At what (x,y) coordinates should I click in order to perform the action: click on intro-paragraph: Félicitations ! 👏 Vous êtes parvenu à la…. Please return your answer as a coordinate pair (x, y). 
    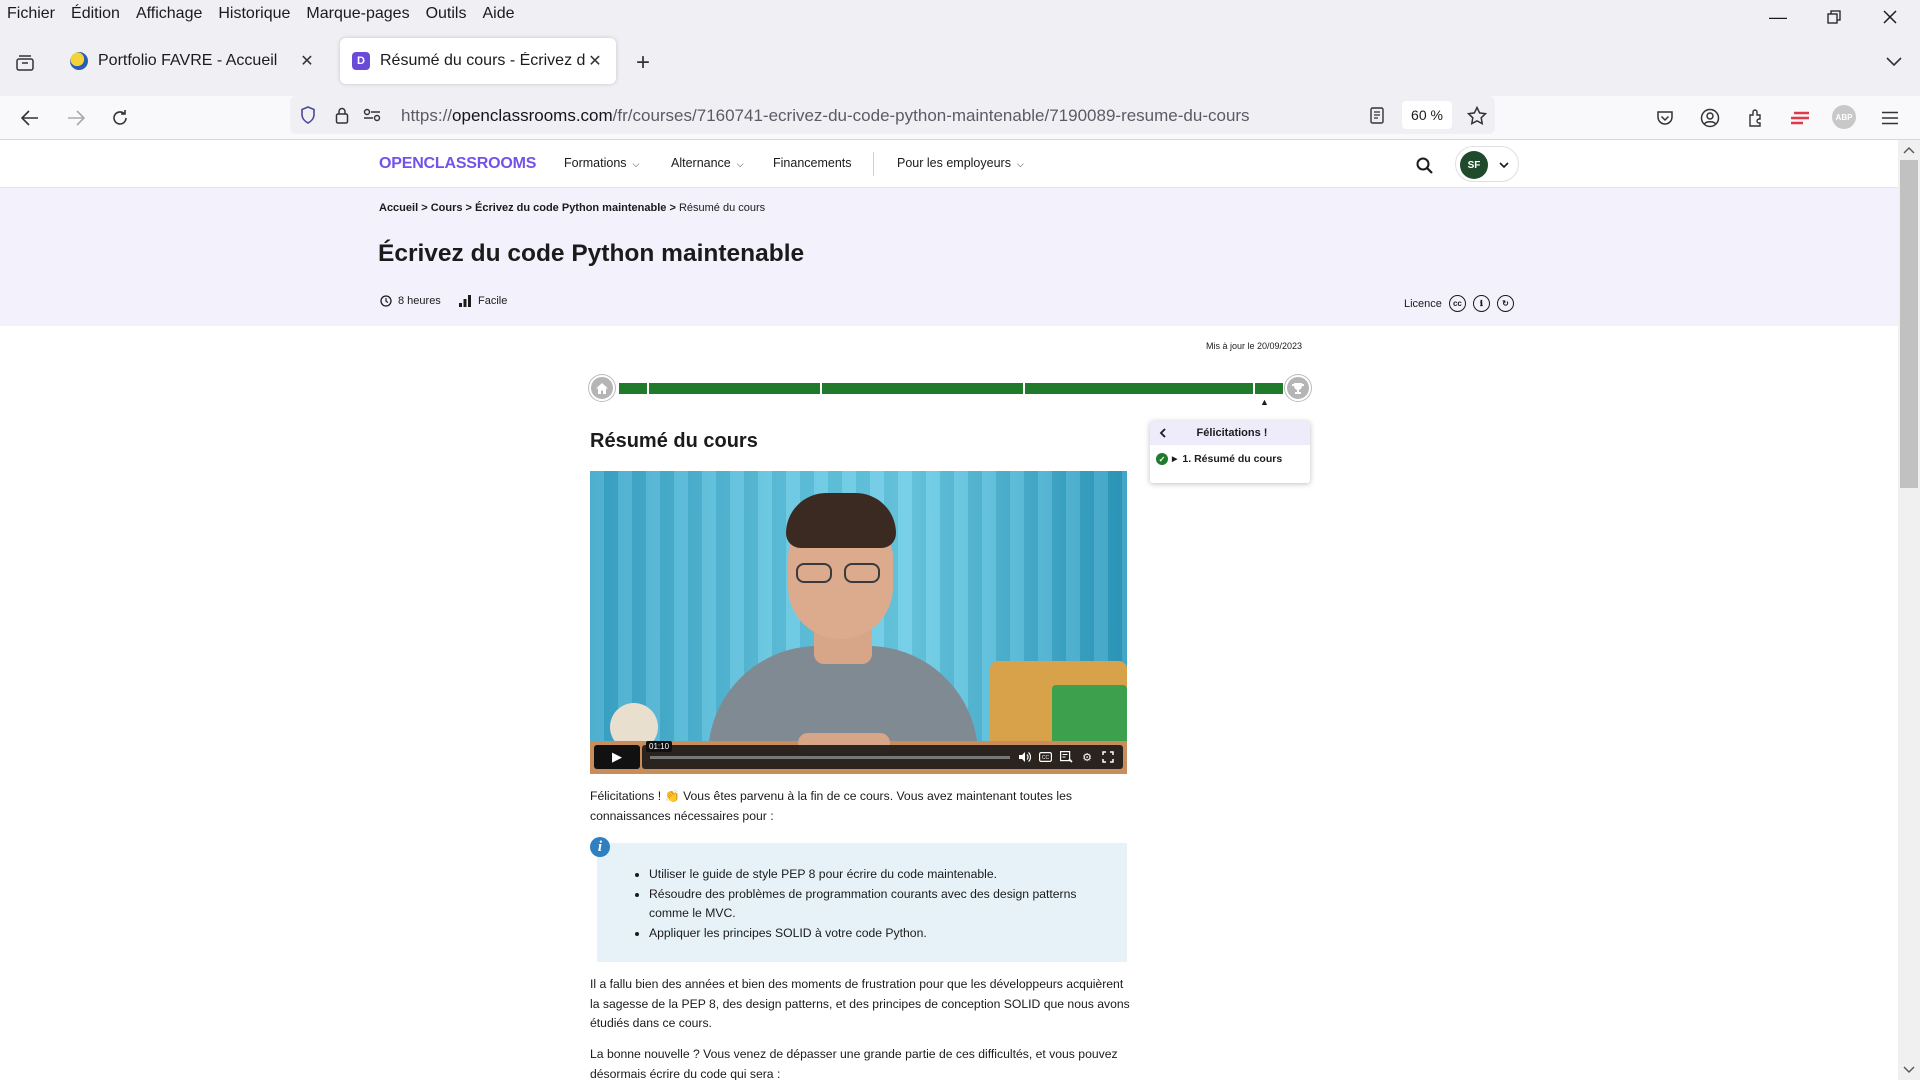
    Looking at the image, I should click on (831, 806).